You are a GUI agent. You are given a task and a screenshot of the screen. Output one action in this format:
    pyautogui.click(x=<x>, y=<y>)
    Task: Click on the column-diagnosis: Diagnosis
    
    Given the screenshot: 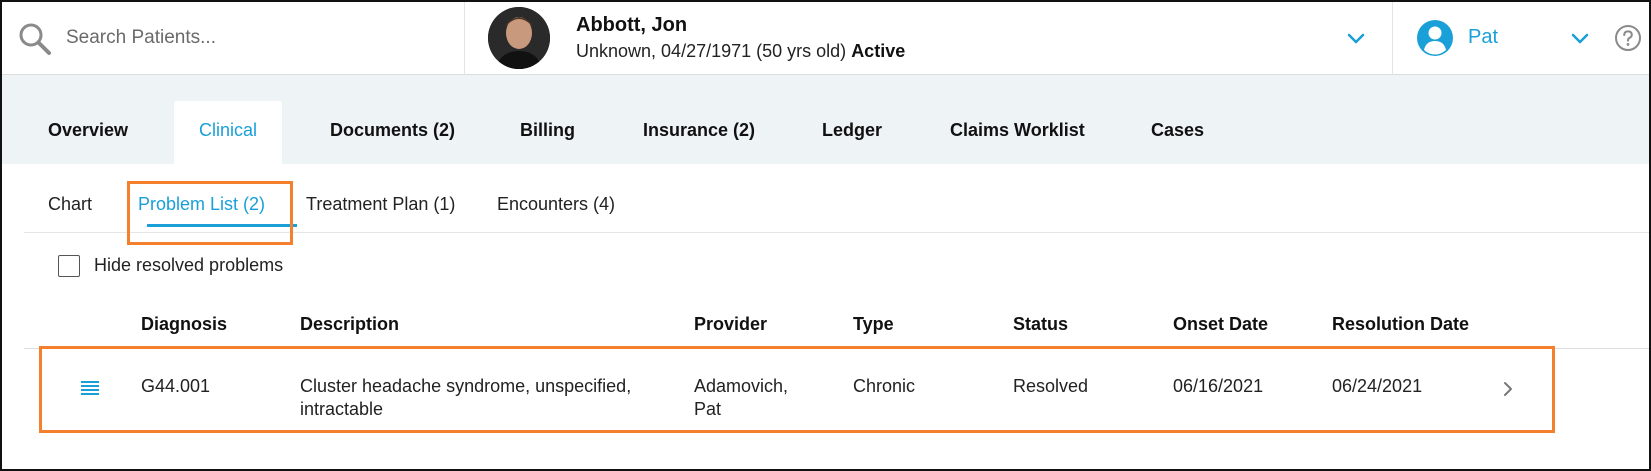 What is the action you would take?
    pyautogui.click(x=184, y=324)
    